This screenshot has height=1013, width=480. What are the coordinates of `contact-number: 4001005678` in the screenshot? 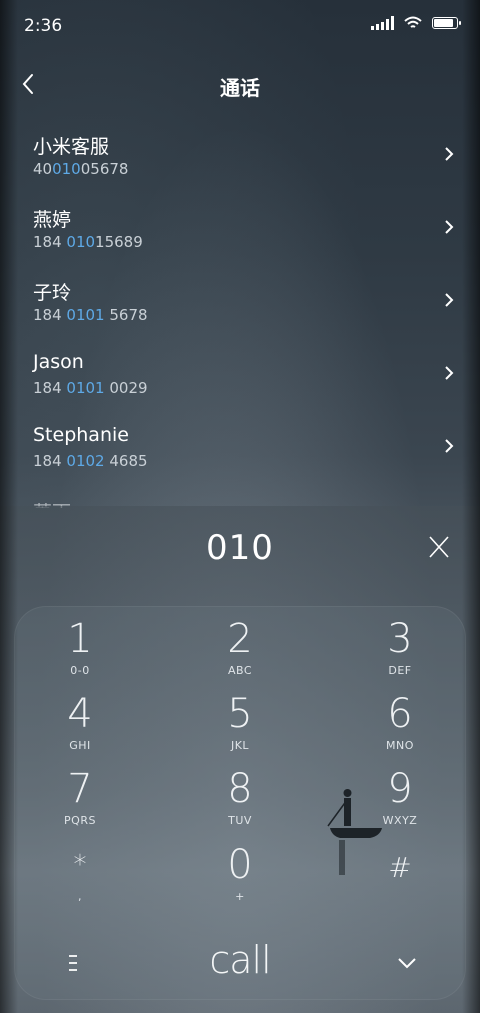 It's located at (81, 169).